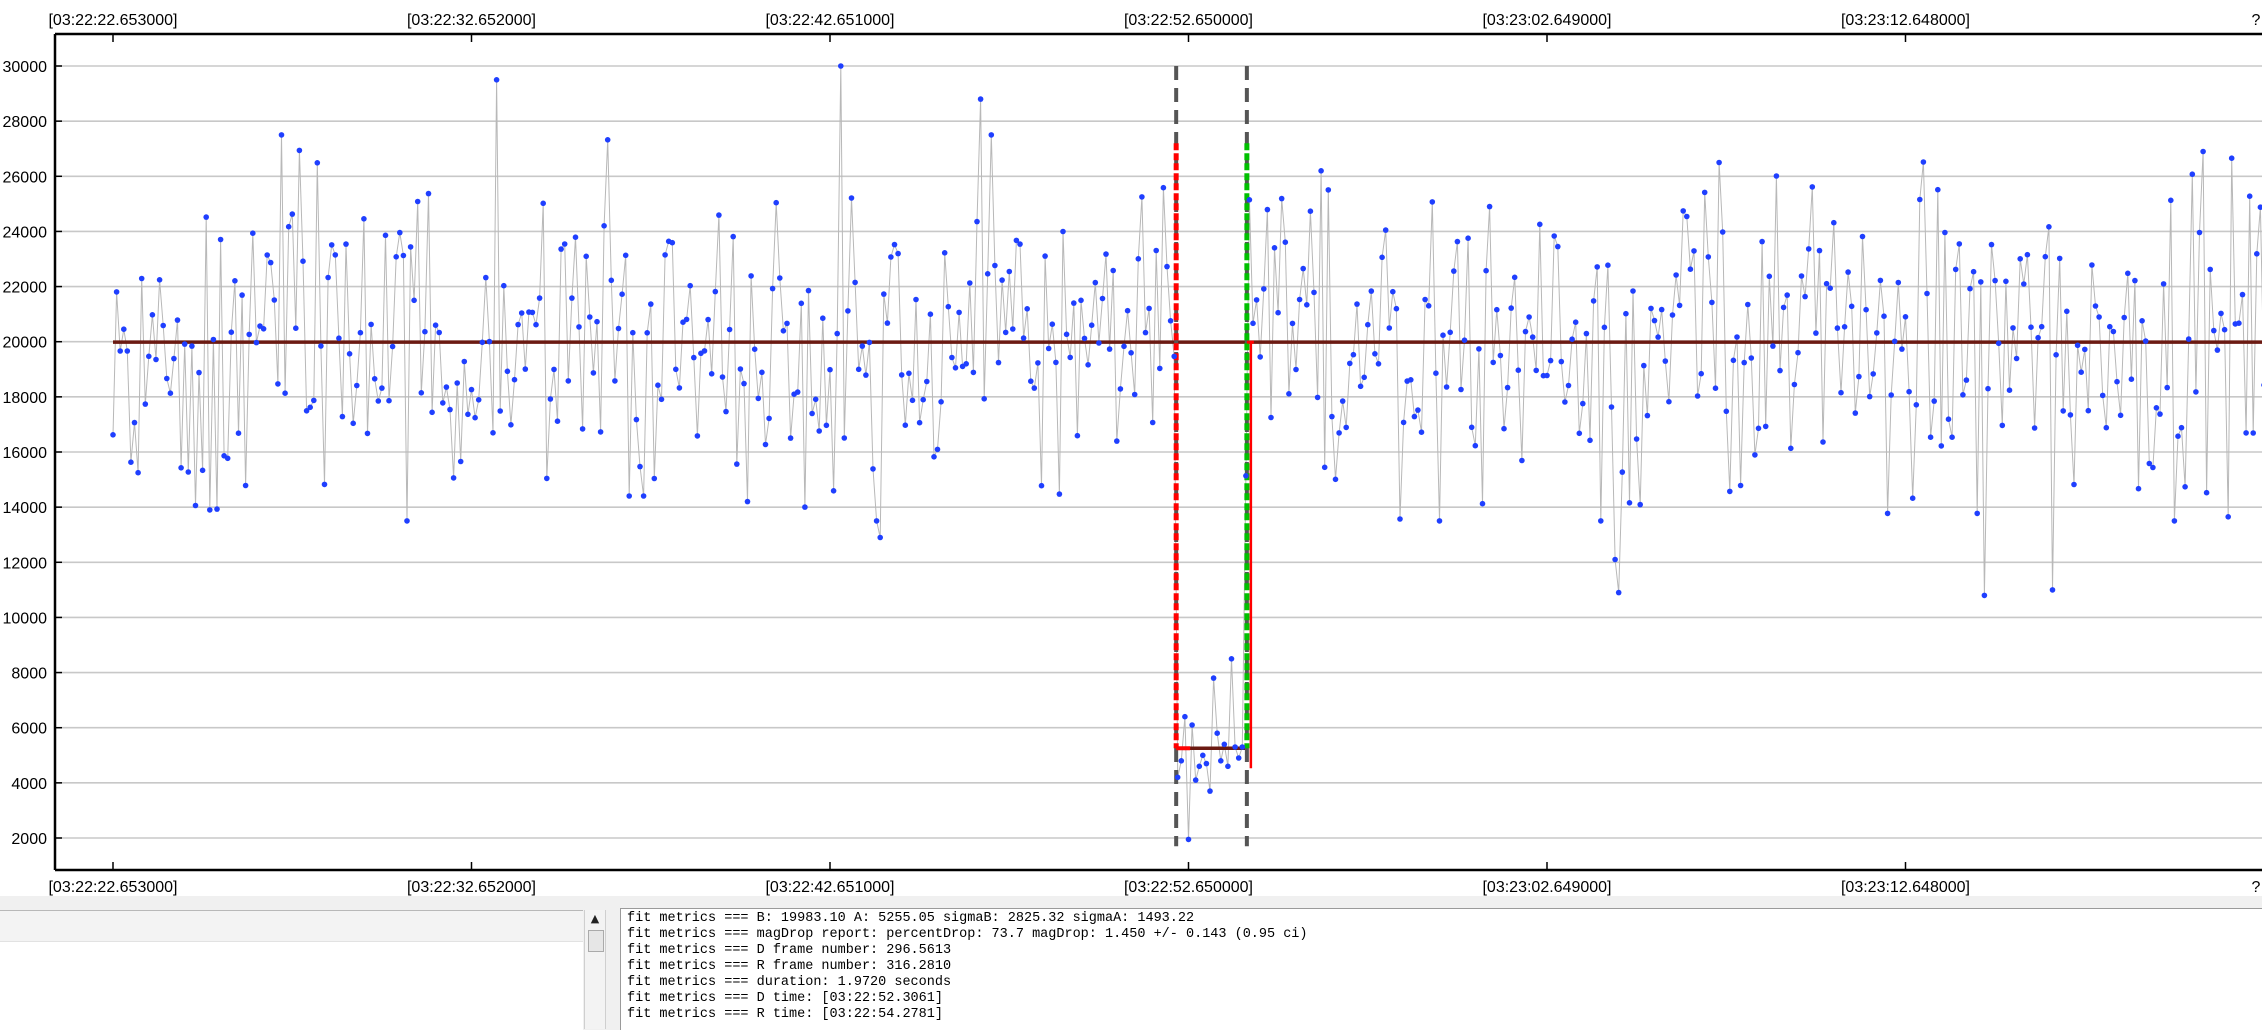 The image size is (2262, 1030). Describe the element at coordinates (291, 926) in the screenshot. I see `list-item` at that location.